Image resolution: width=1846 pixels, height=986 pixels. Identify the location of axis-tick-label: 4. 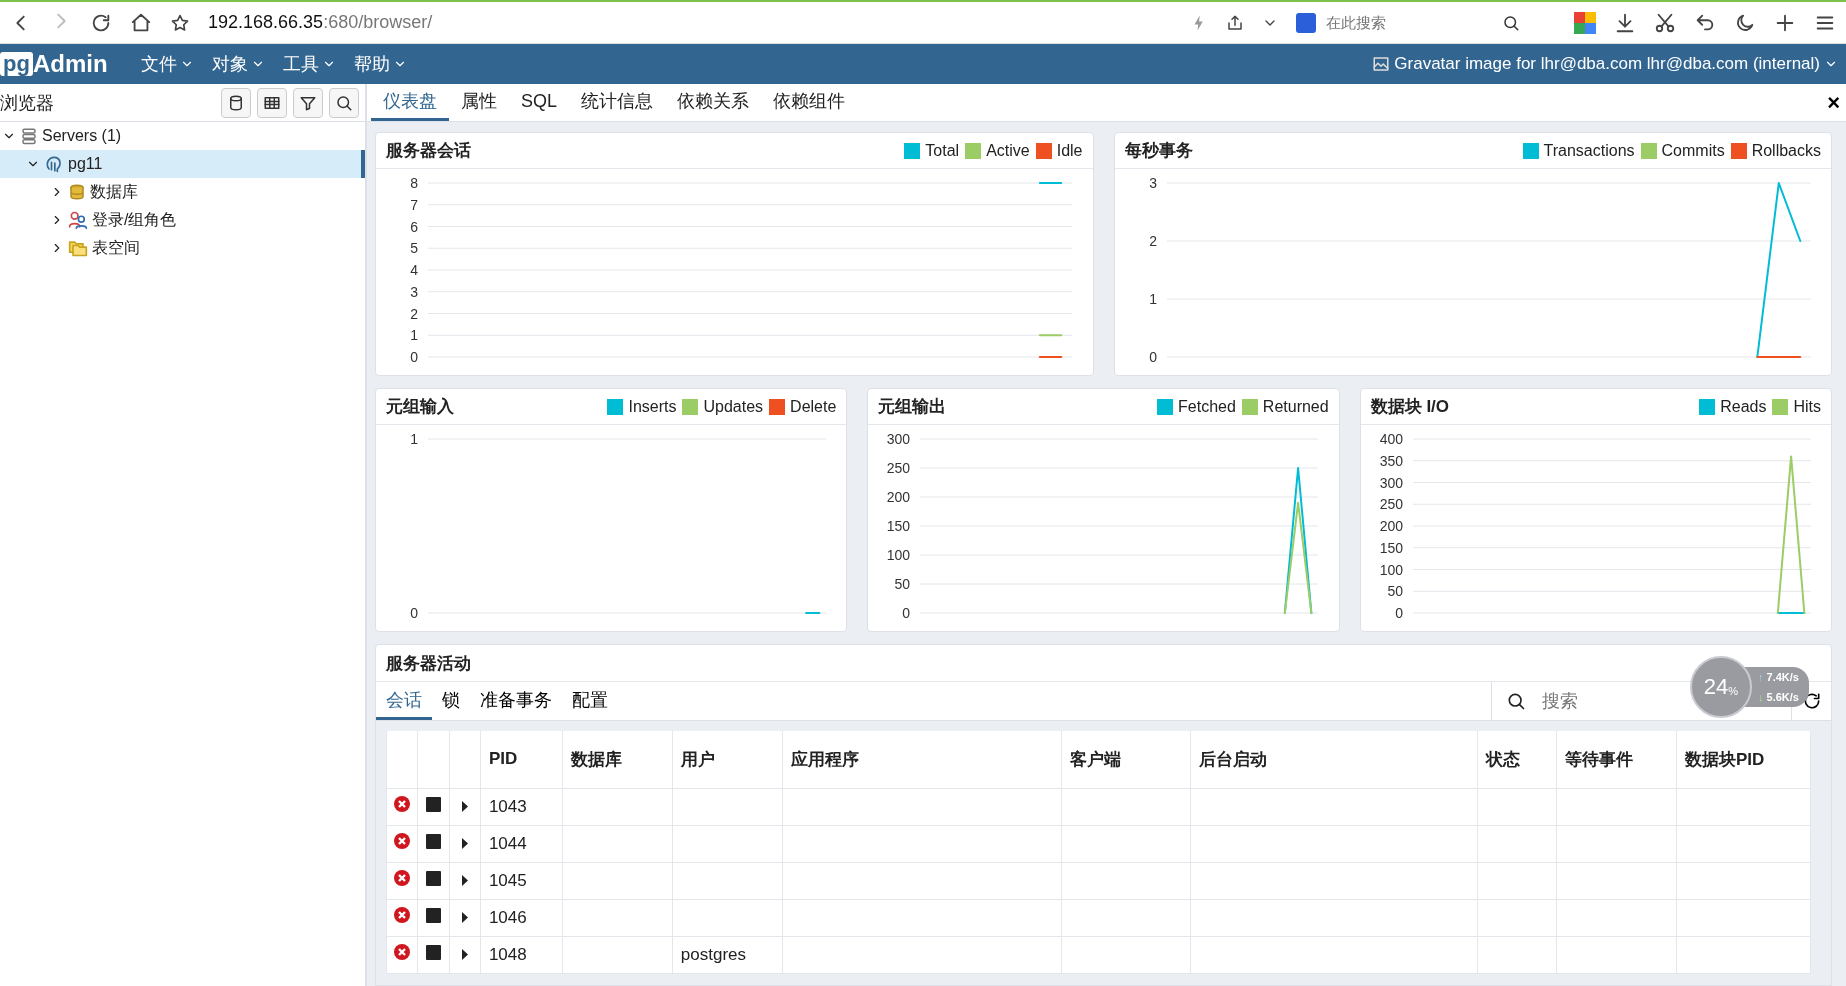
(414, 270).